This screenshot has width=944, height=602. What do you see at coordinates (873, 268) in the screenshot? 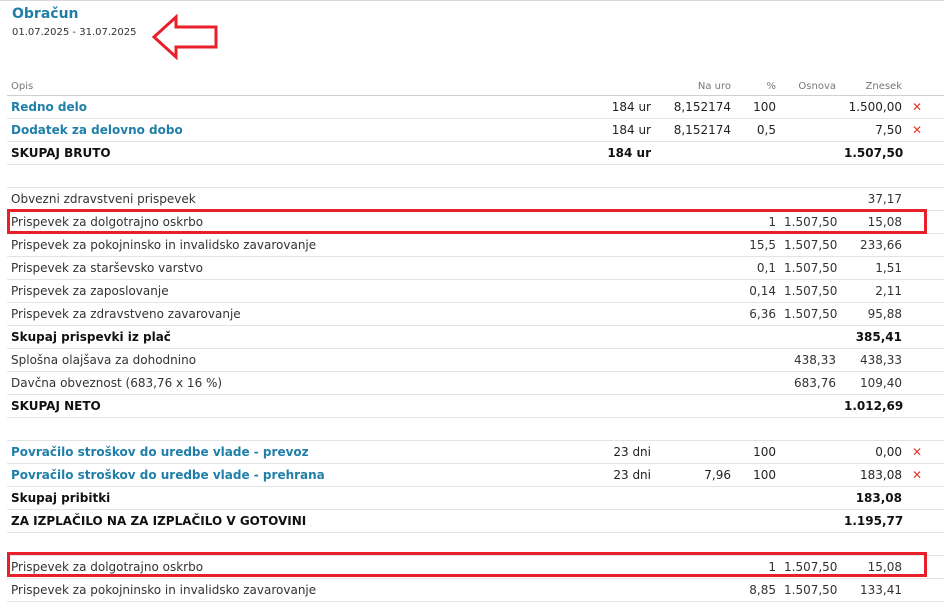
I see `row-amount: 1,51` at bounding box center [873, 268].